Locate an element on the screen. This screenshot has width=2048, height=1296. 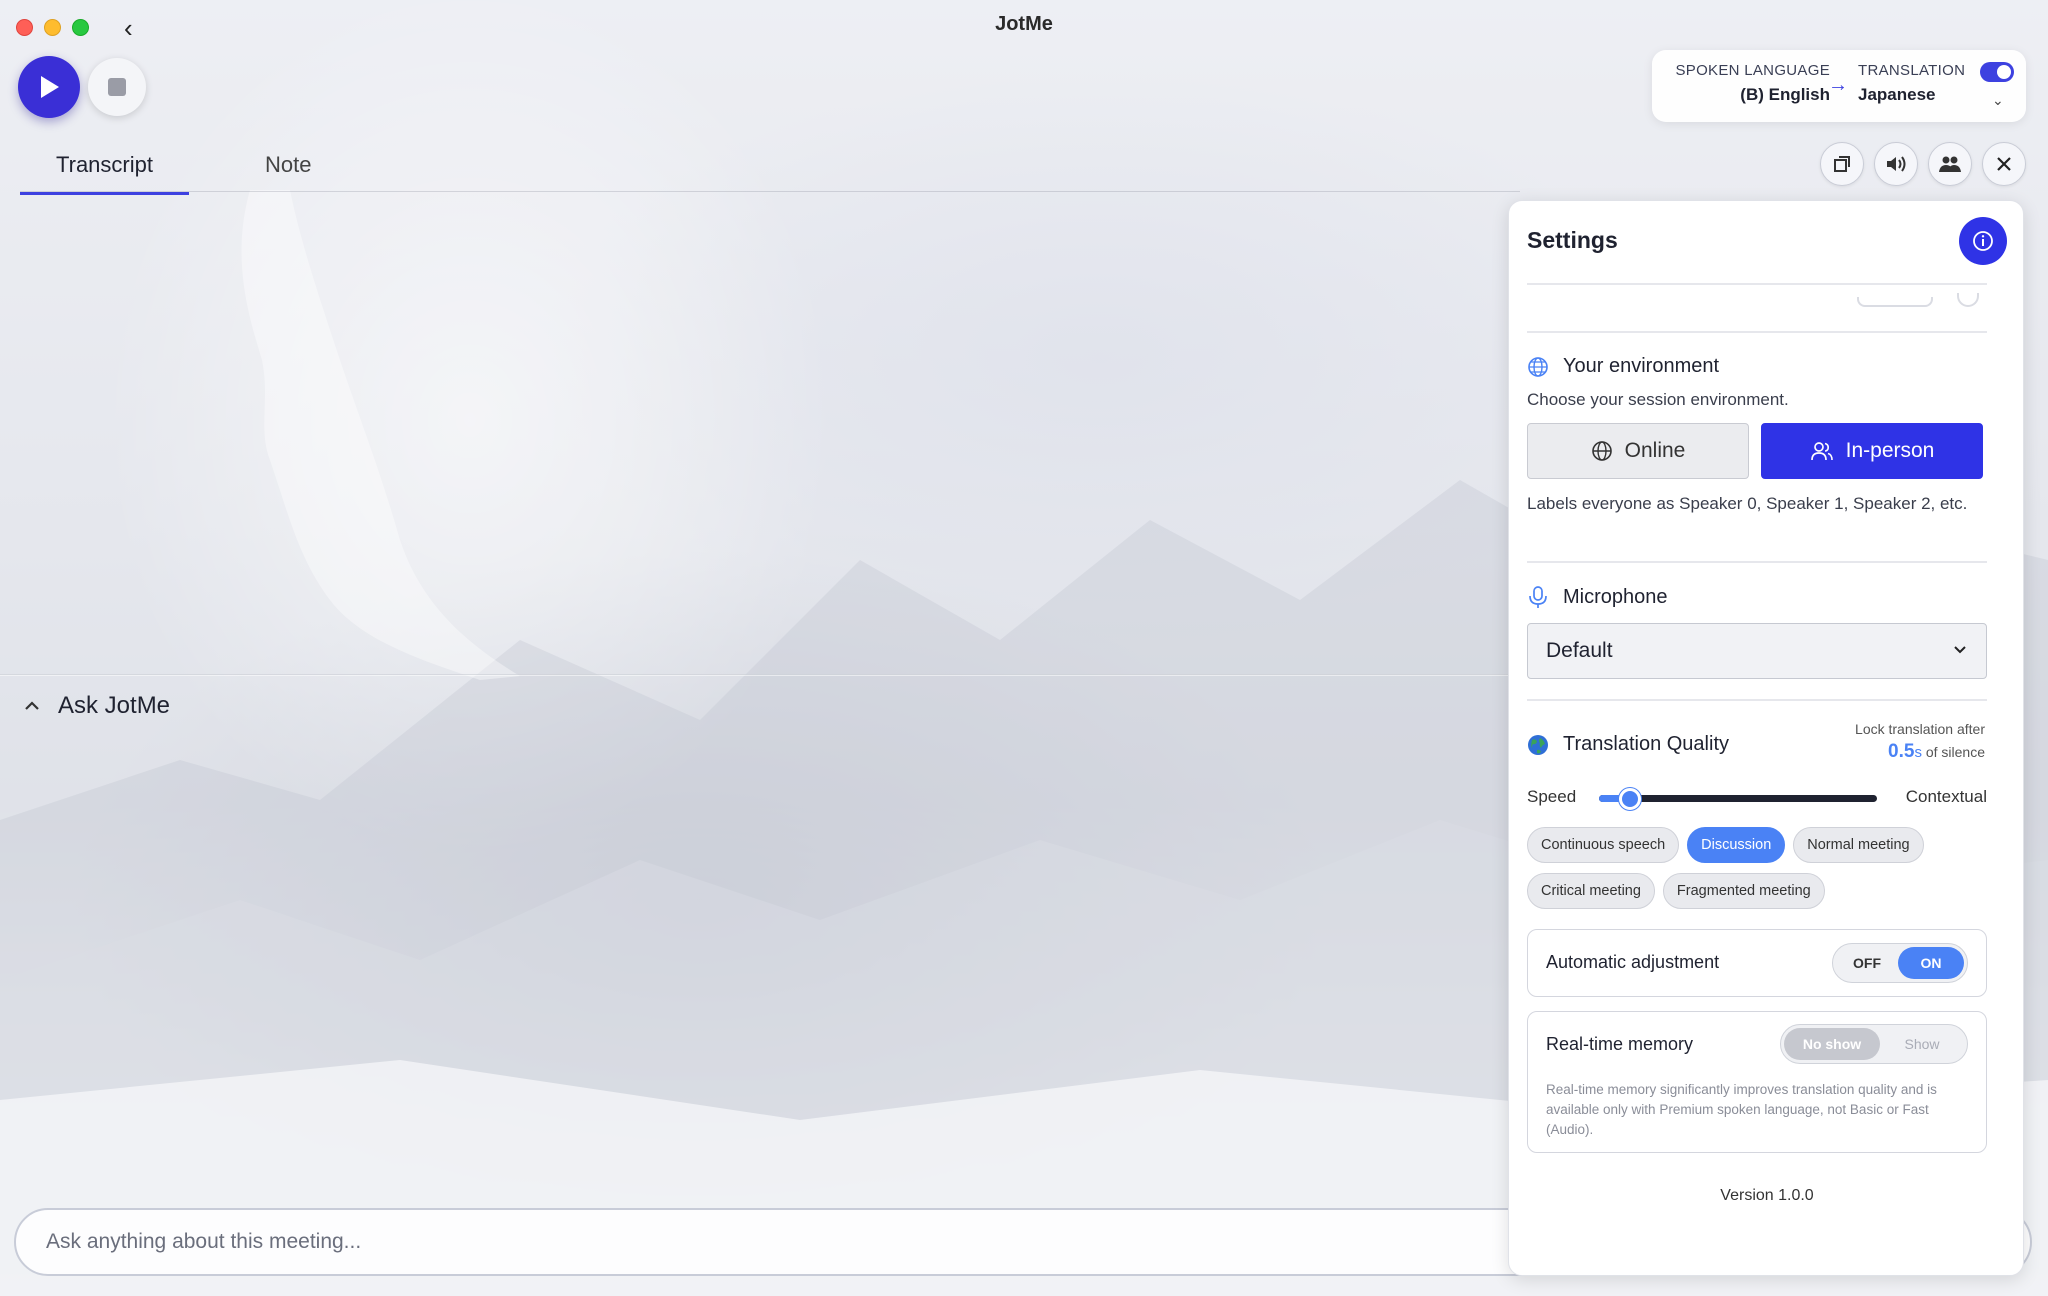
users-icon is located at coordinates (1821, 451).